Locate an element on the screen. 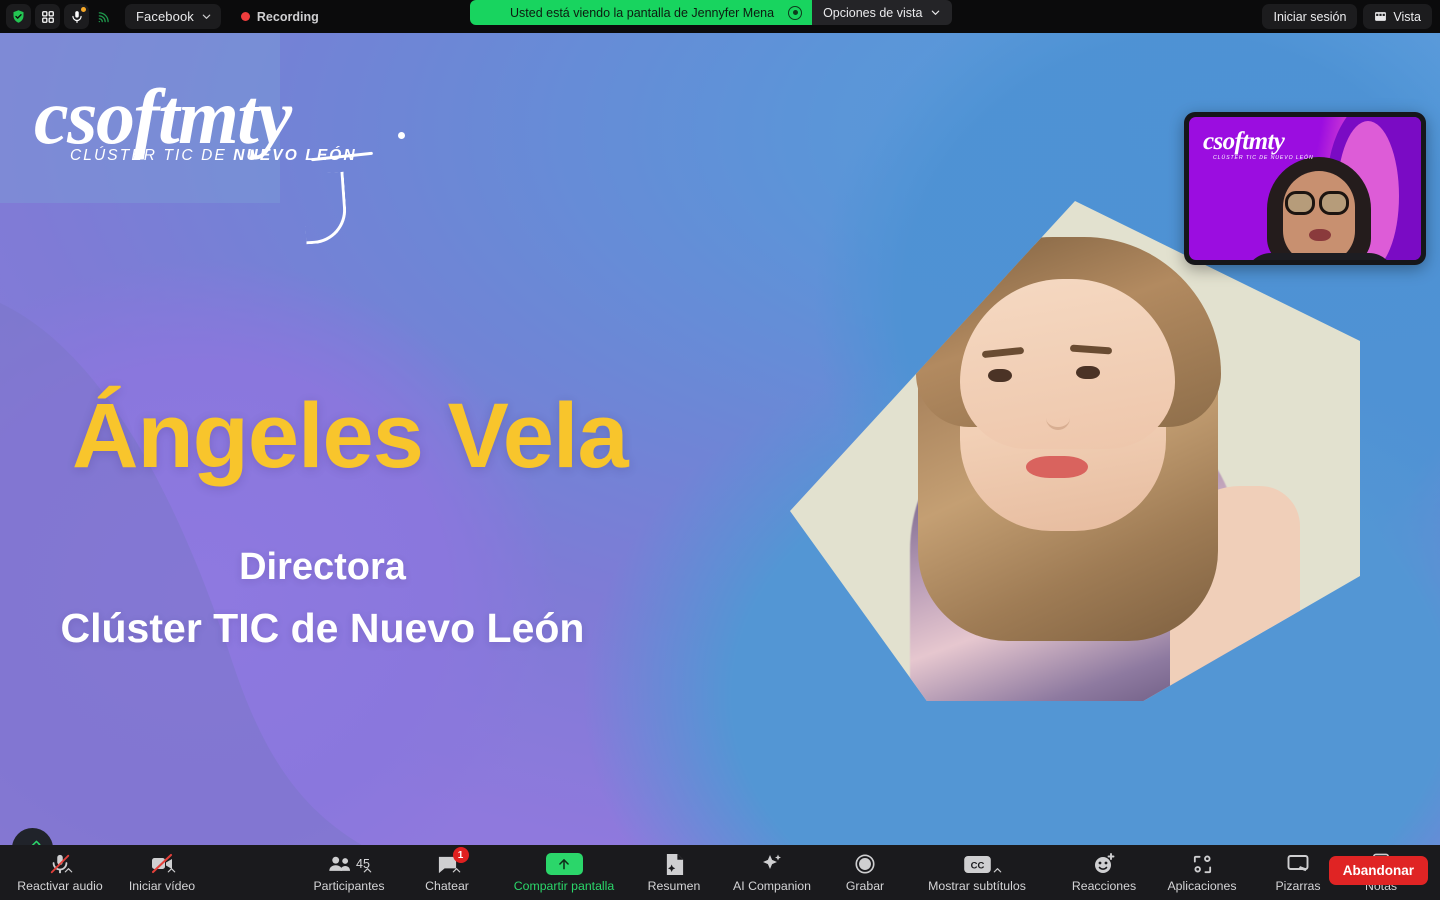 The height and width of the screenshot is (900, 1440). pip-glasses-left is located at coordinates (1300, 203).